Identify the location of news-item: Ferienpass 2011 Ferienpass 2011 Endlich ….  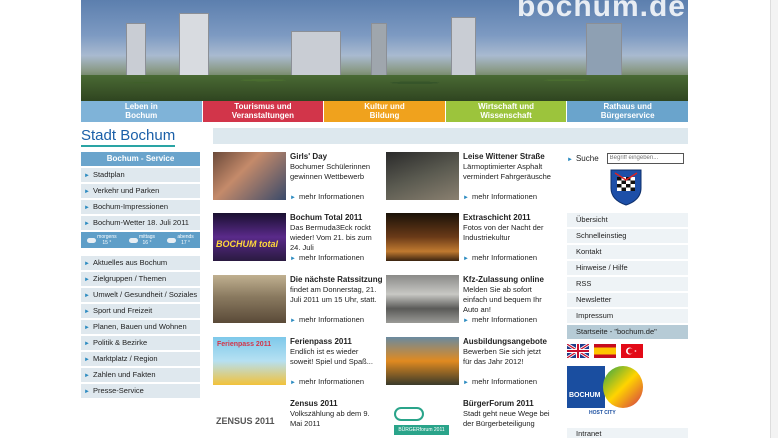
(295, 366).